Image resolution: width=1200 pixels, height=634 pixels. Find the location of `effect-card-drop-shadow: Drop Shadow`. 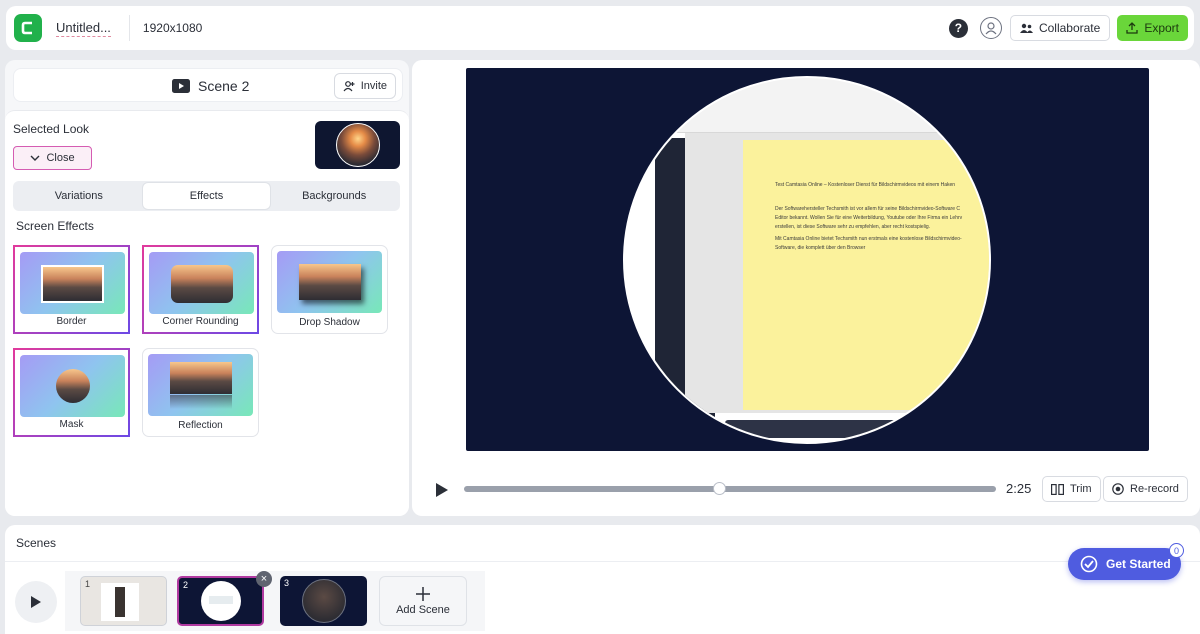

effect-card-drop-shadow: Drop Shadow is located at coordinates (329, 289).